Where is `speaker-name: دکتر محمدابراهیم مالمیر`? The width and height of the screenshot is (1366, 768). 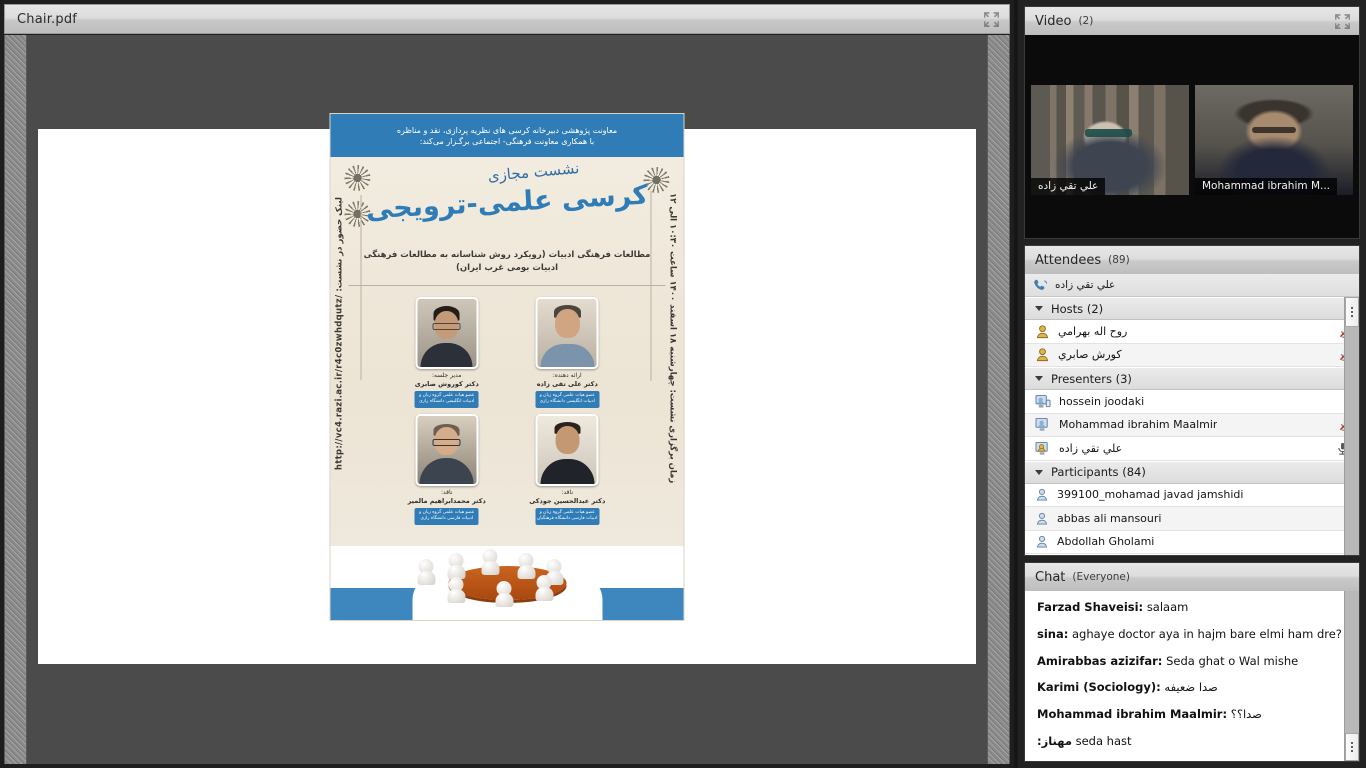
speaker-name: دکتر محمدابراهیم مالمیر is located at coordinates (446, 500).